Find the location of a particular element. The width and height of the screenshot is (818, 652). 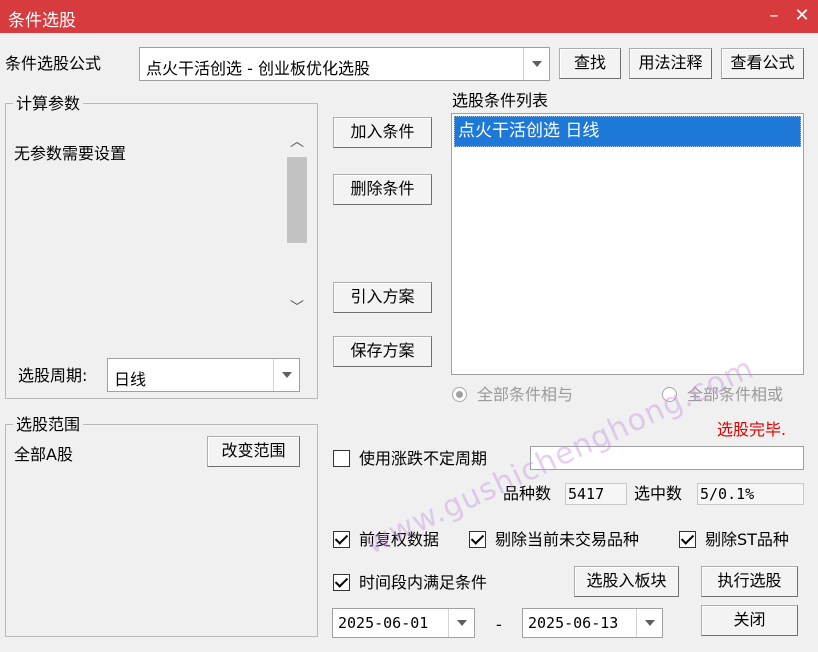

selected-label: 选中数 is located at coordinates (658, 493).